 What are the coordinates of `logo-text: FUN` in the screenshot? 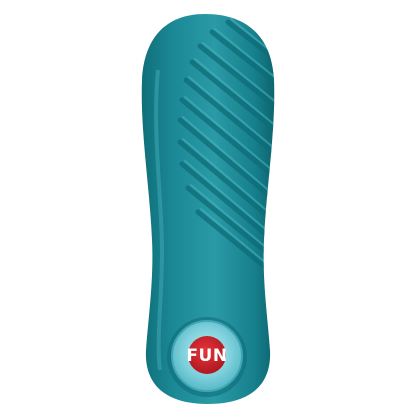 It's located at (206, 356).